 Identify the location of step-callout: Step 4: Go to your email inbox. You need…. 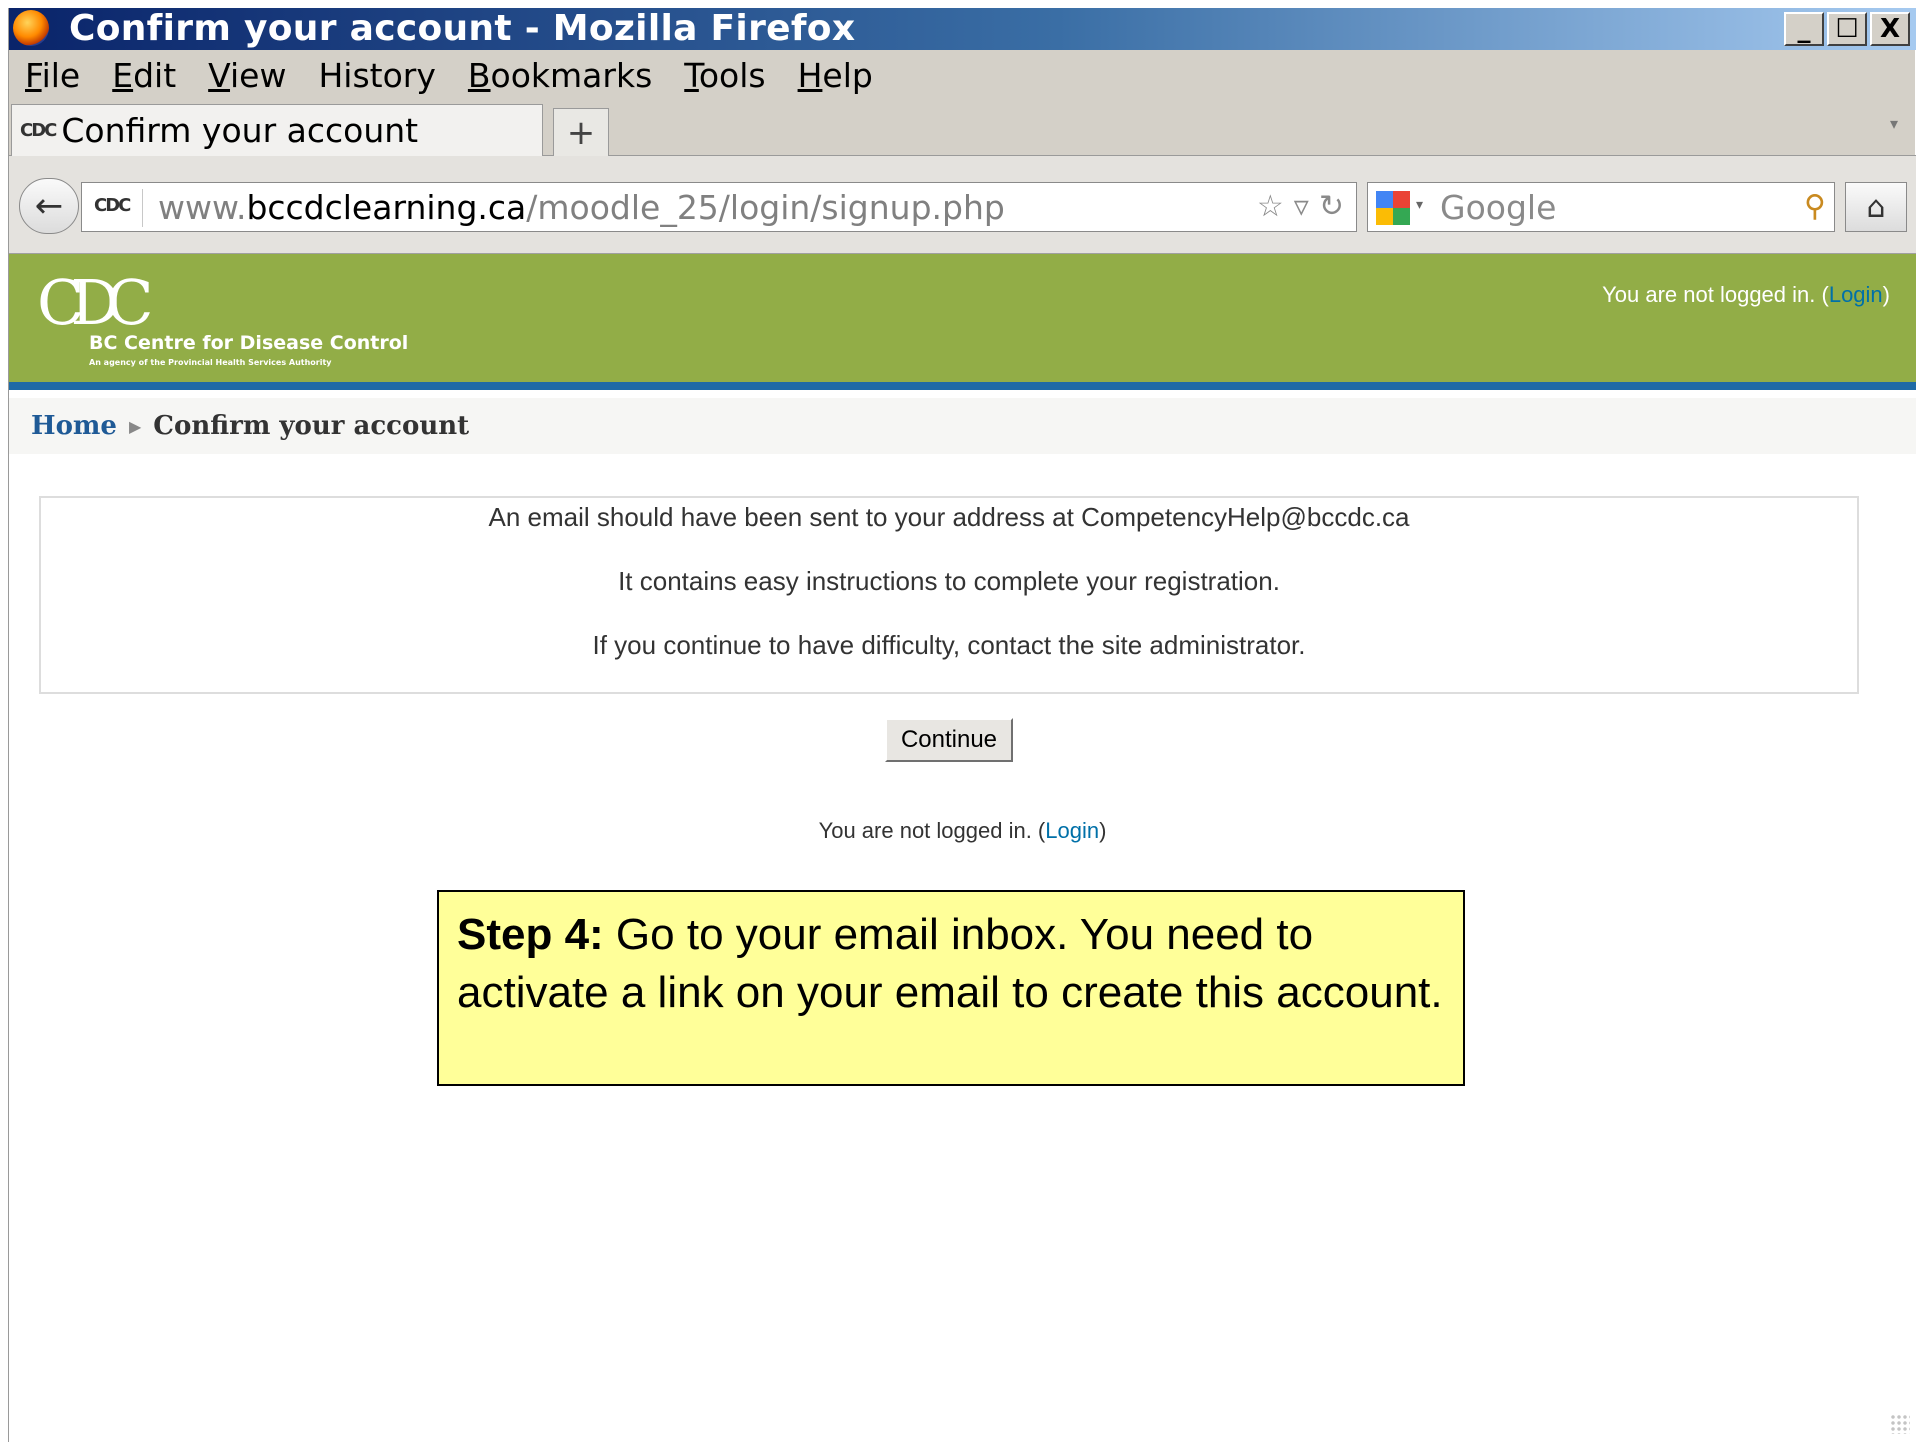
(951, 988).